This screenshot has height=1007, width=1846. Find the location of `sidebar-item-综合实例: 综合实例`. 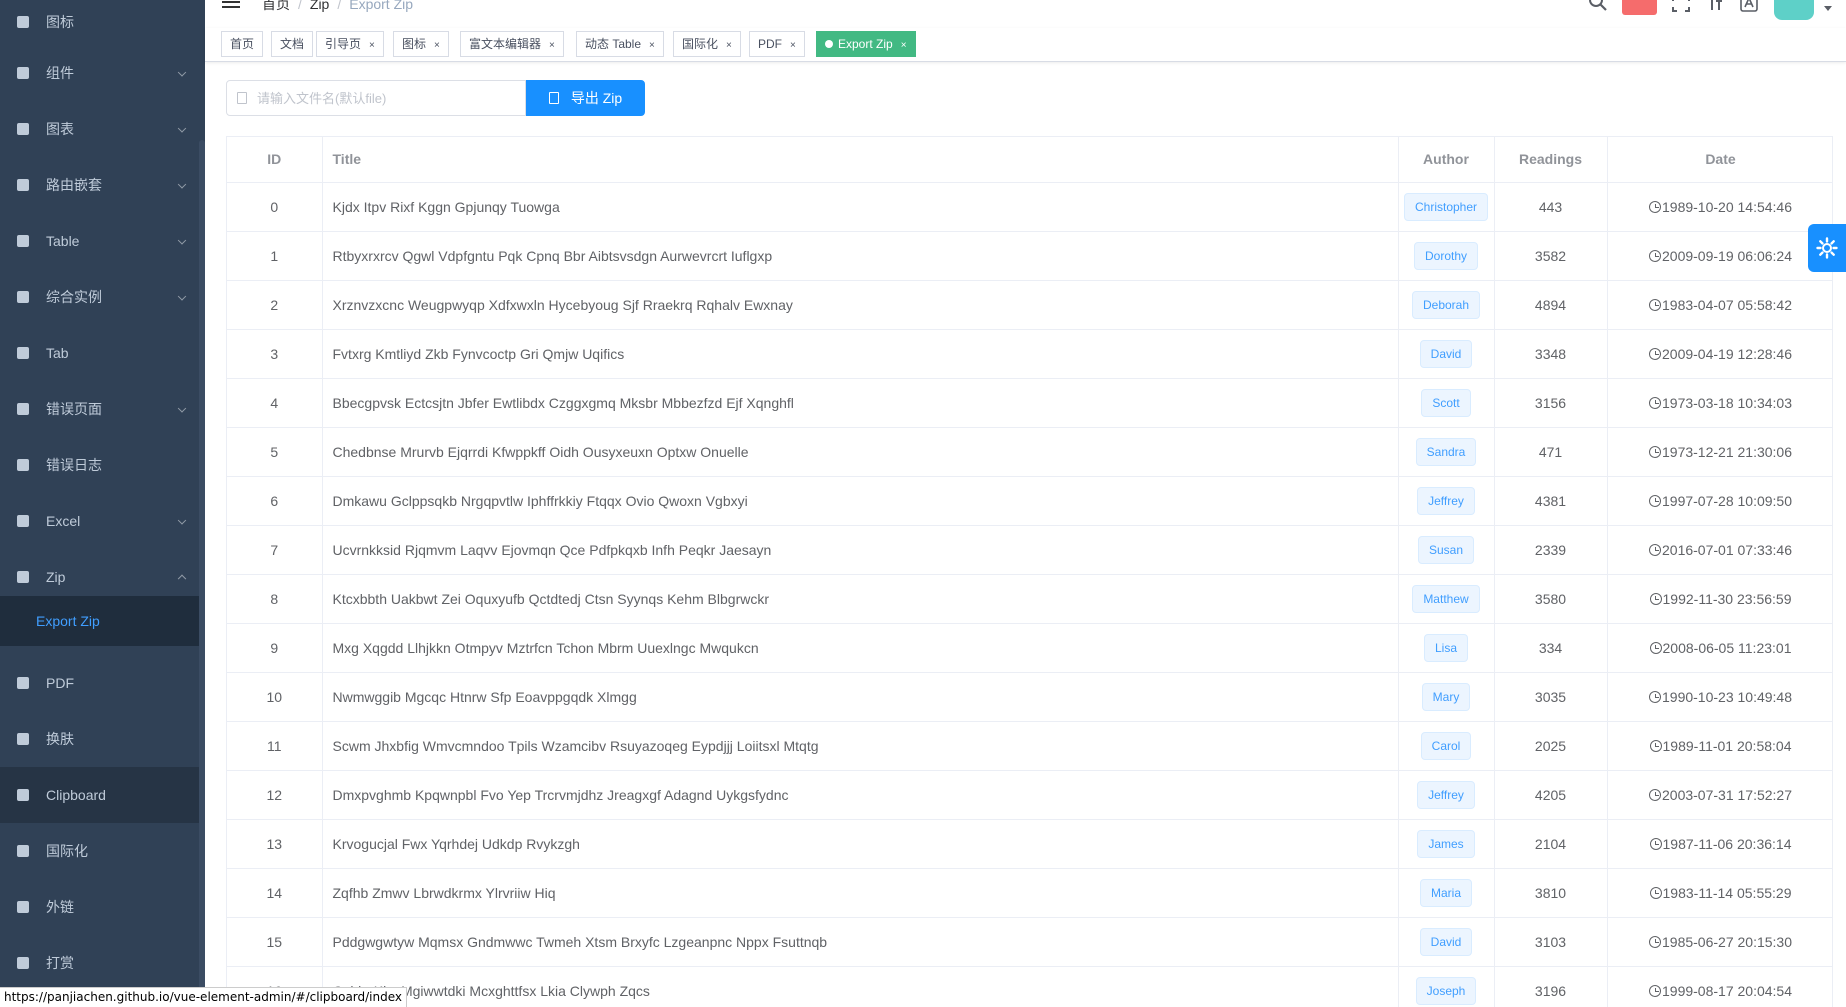

sidebar-item-综合实例: 综合实例 is located at coordinates (102, 297).